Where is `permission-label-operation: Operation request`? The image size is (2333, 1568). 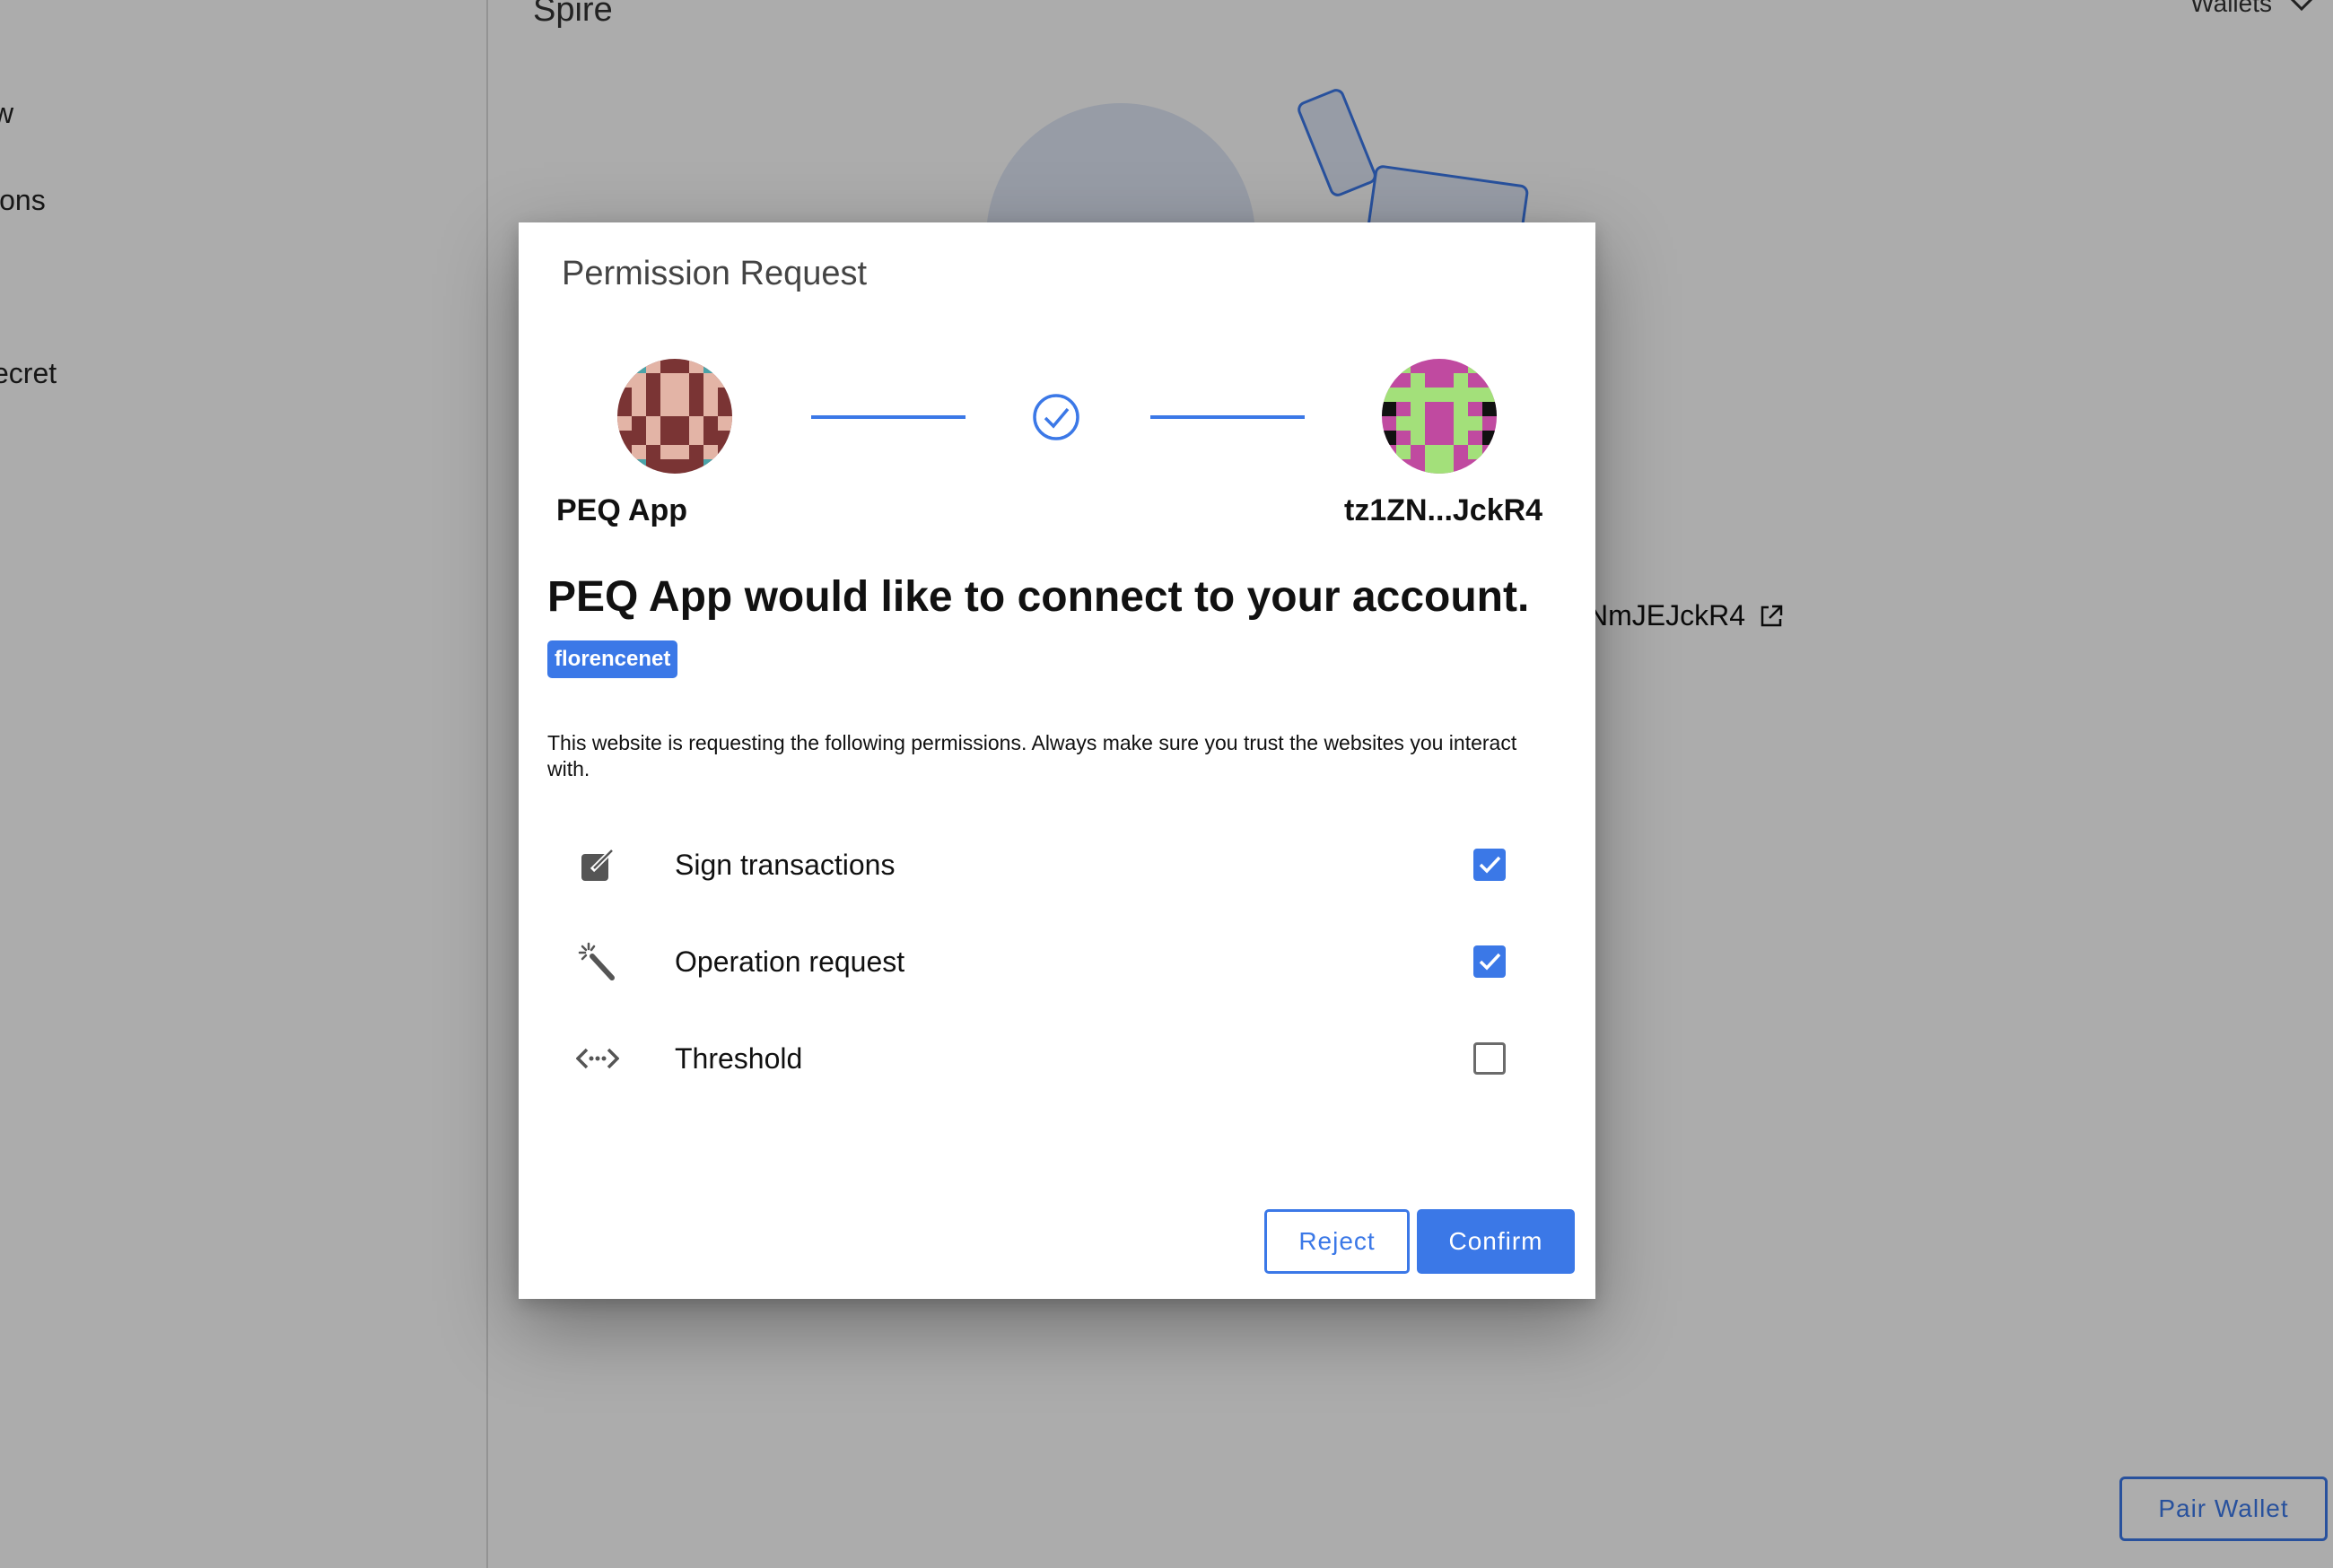
permission-label-operation: Operation request is located at coordinates (790, 961).